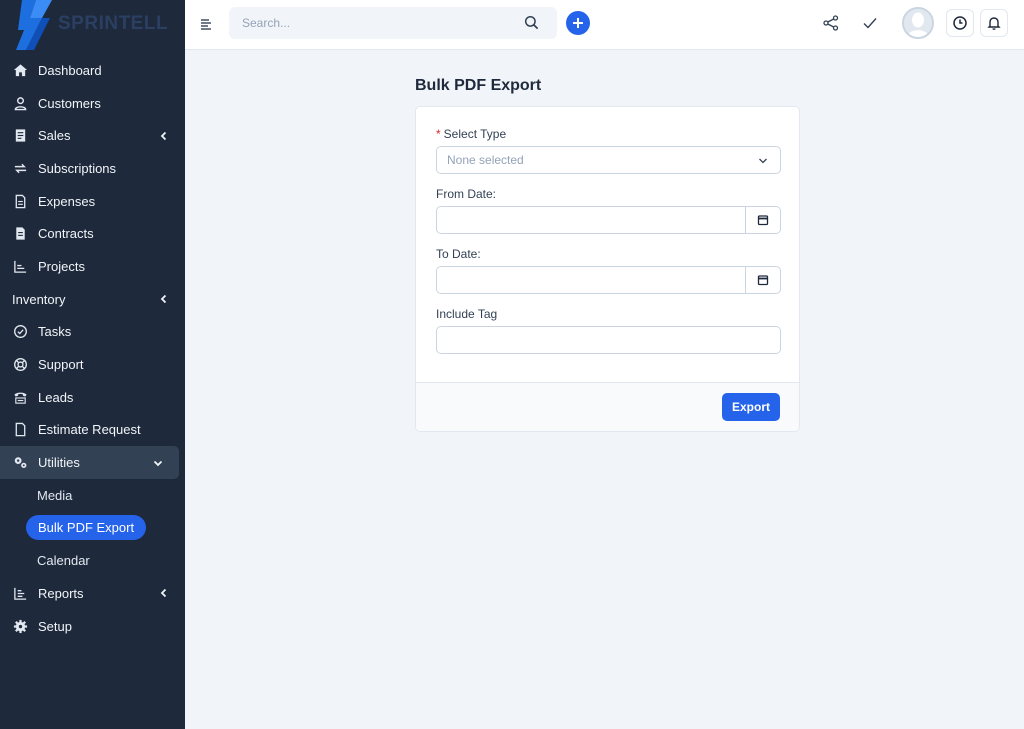 The image size is (1024, 729). Describe the element at coordinates (39, 299) in the screenshot. I see `sidebar-item-label: Inventory` at that location.